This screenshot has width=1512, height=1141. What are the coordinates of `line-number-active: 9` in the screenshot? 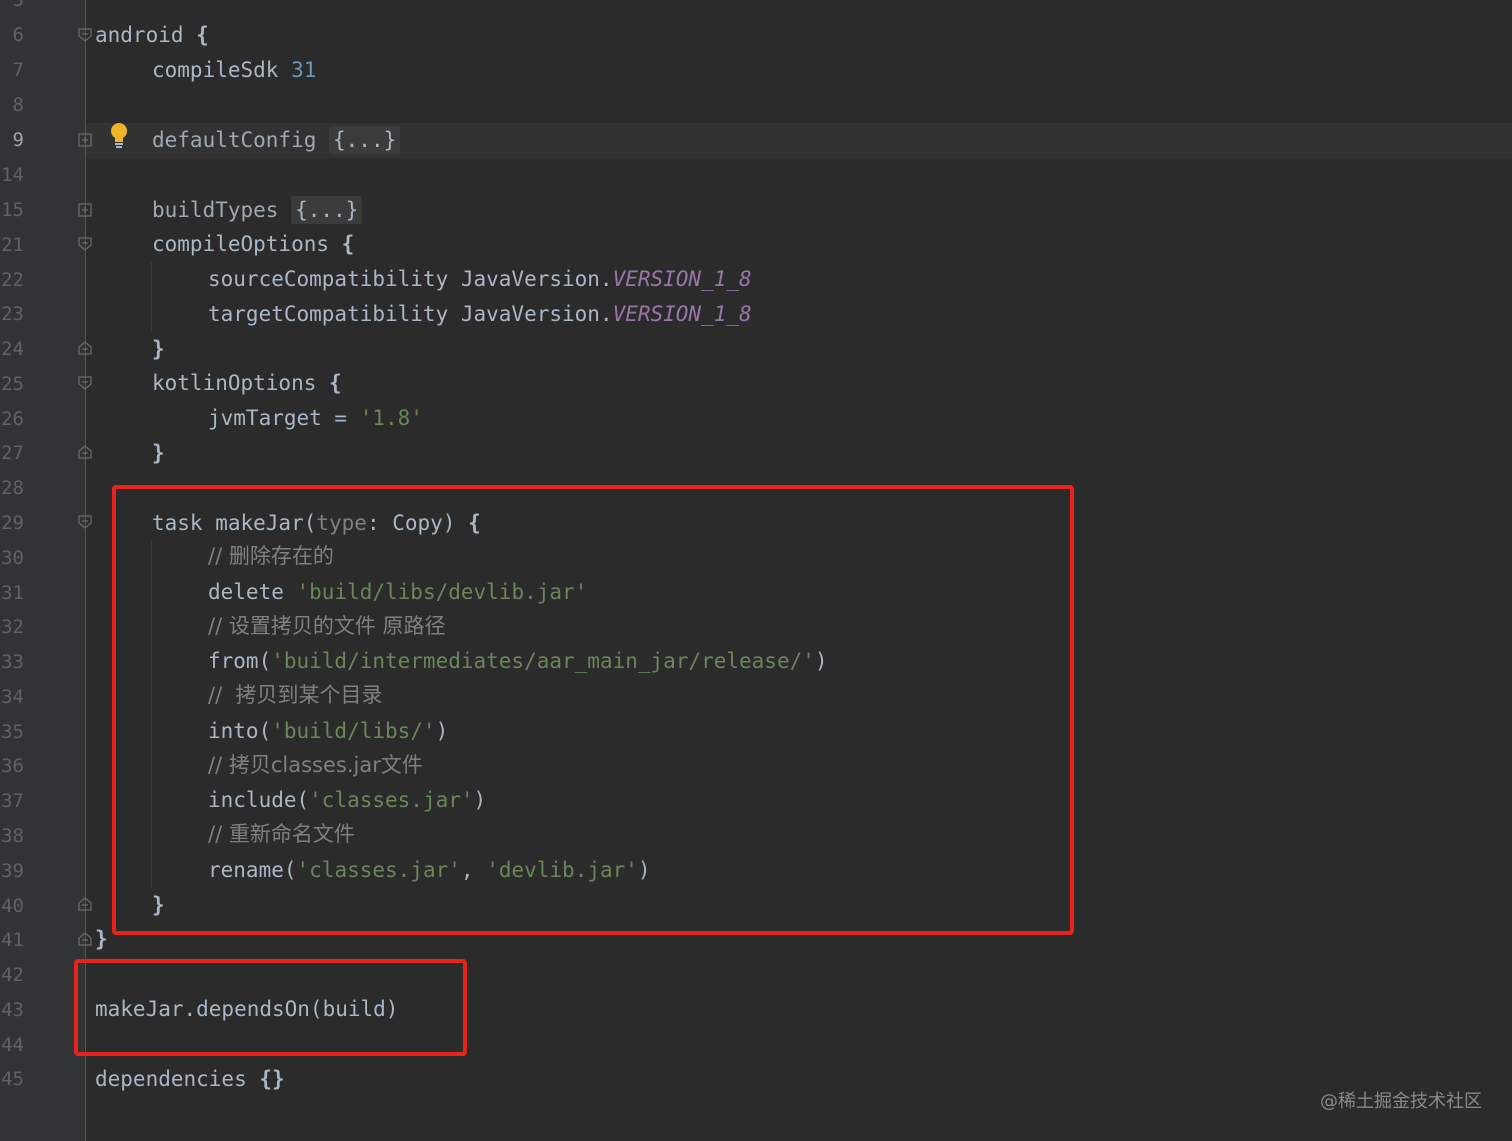 It's located at (18, 140).